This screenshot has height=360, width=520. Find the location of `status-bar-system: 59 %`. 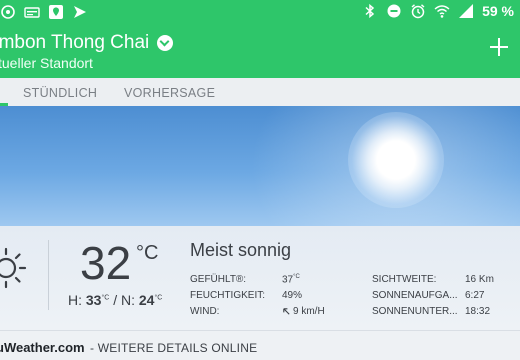

status-bar-system: 59 % is located at coordinates (438, 11).